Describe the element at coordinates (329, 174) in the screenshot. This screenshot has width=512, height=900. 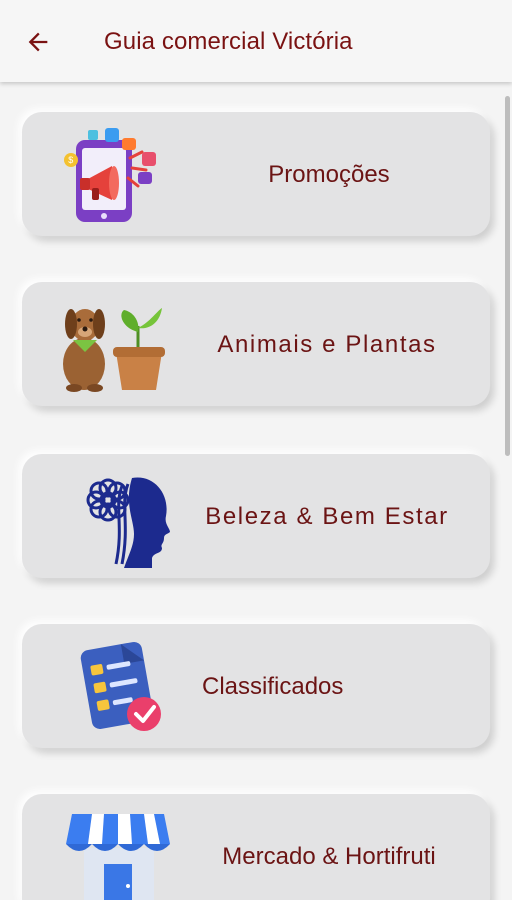
I see `category-label: Promoções` at that location.